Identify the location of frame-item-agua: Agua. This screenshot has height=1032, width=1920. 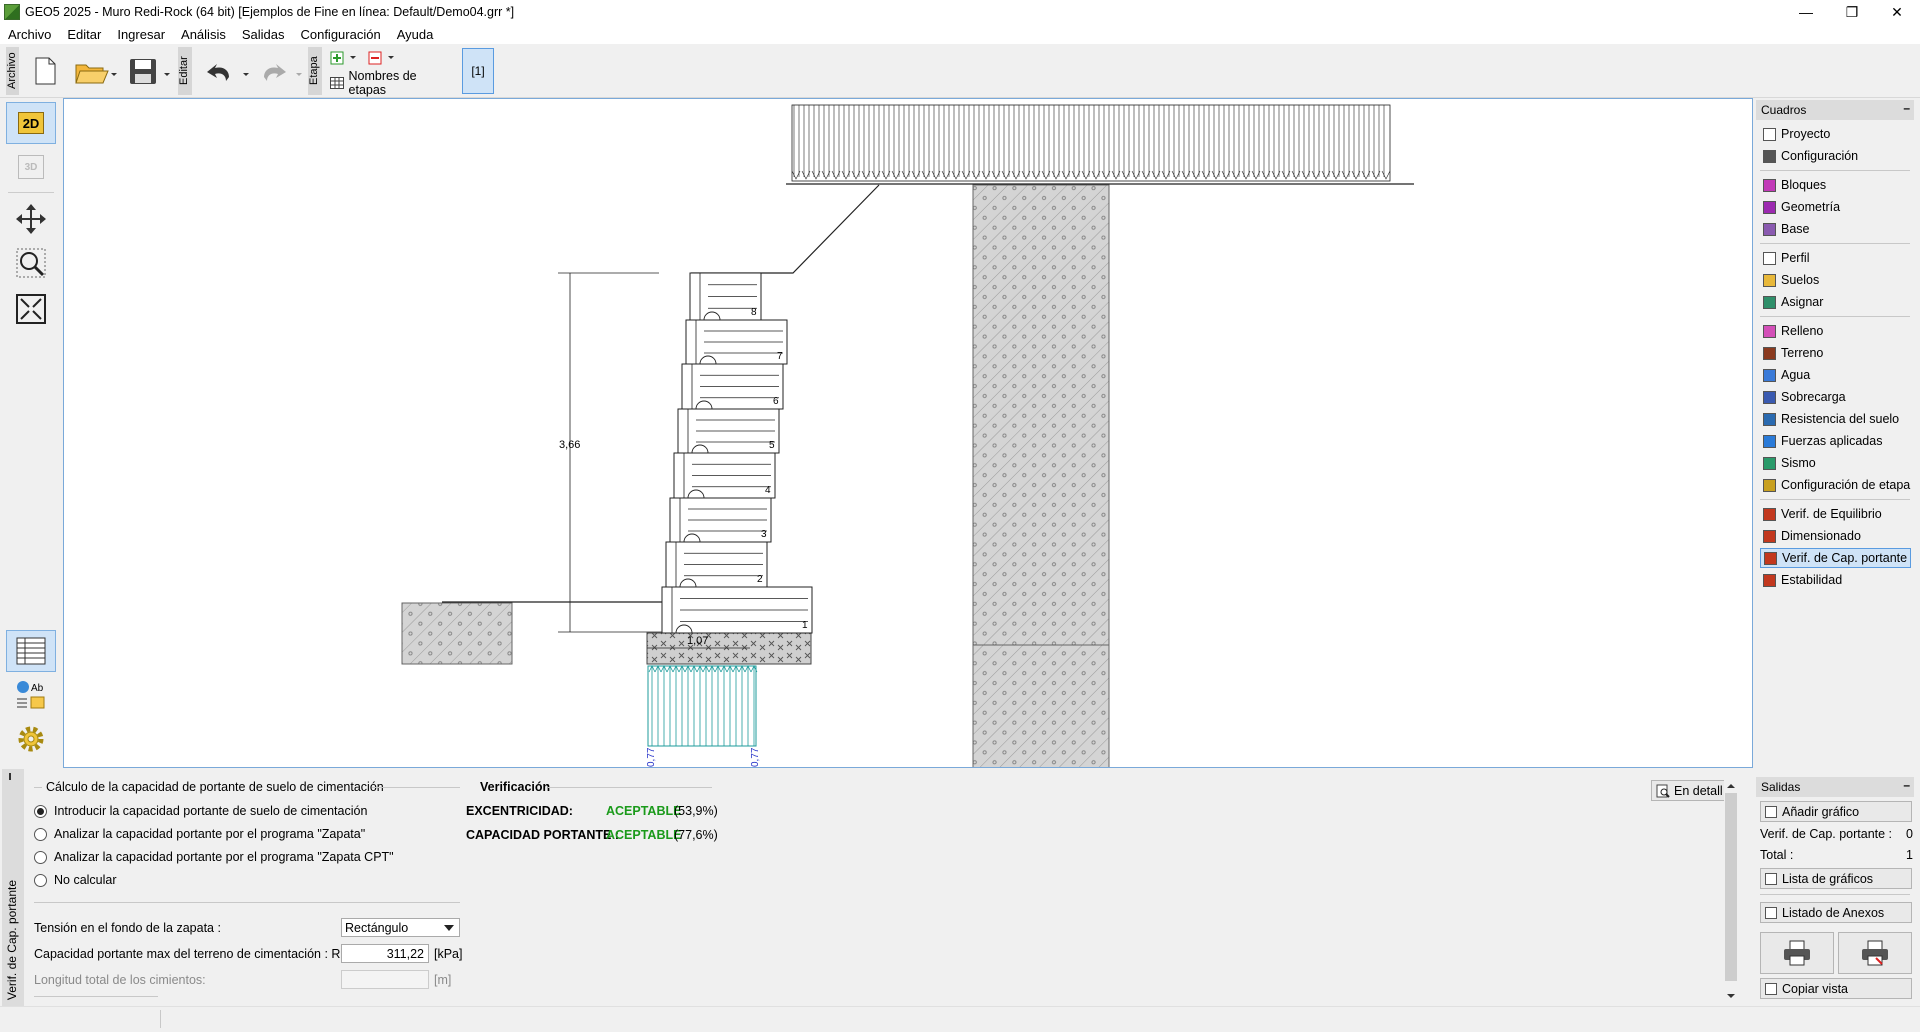
(1835, 375).